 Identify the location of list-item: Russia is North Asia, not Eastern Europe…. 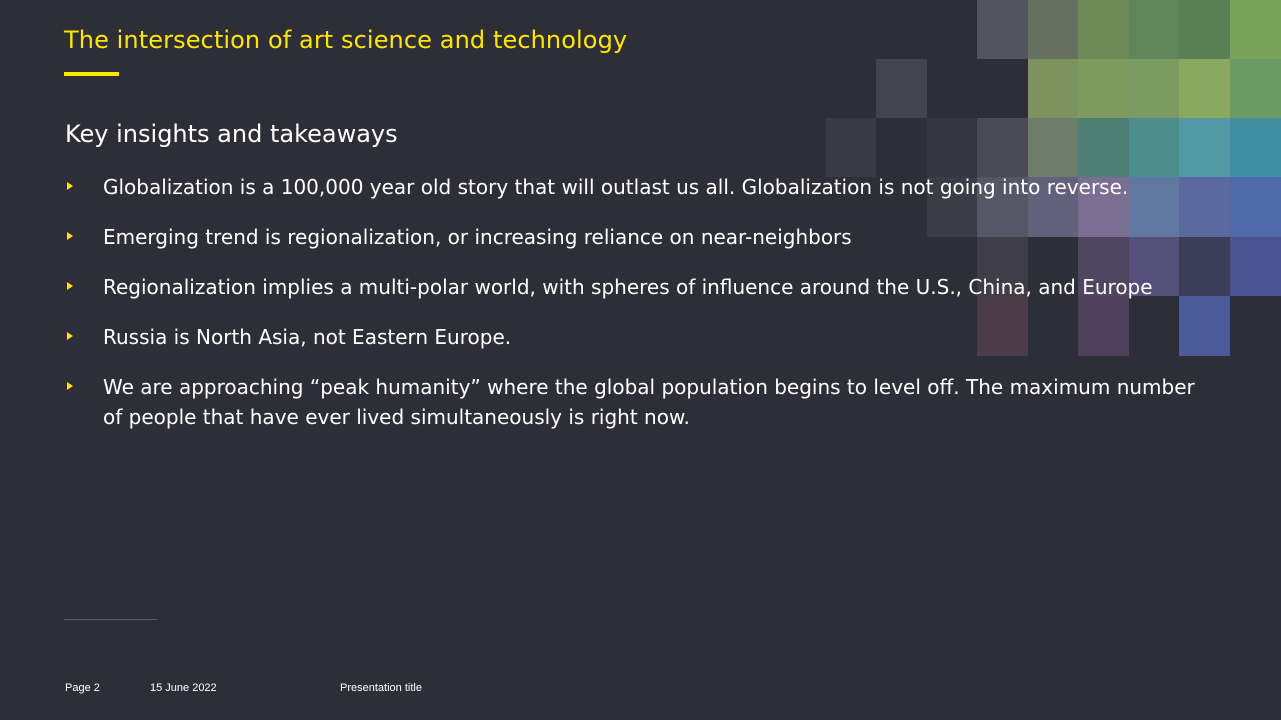
(640, 337).